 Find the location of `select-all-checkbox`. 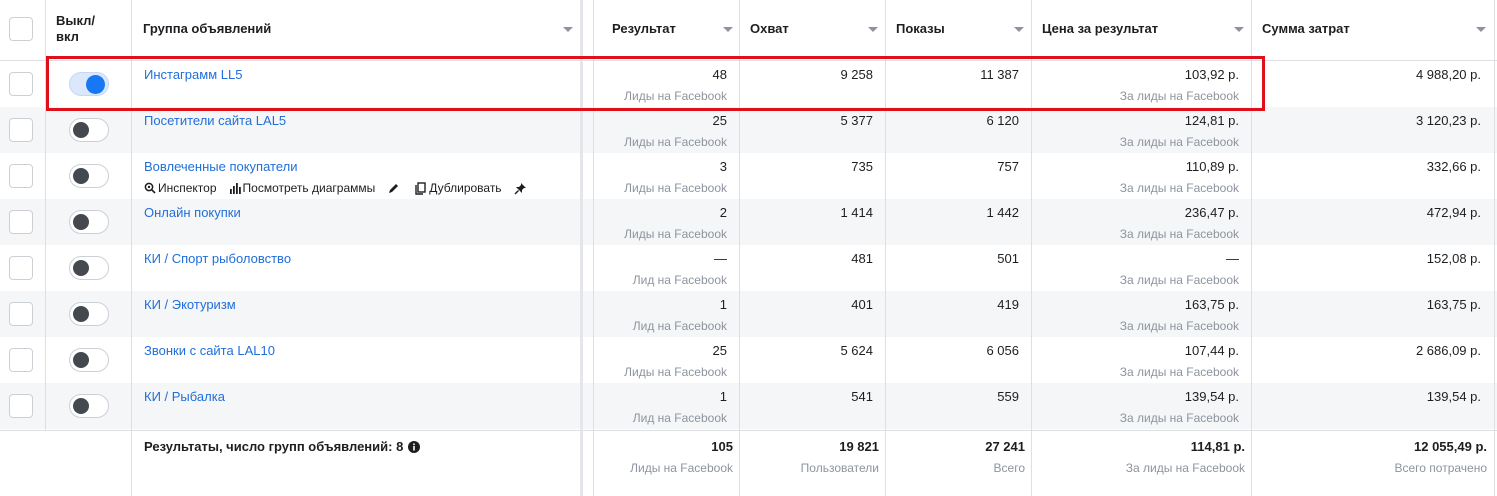

select-all-checkbox is located at coordinates (21, 29).